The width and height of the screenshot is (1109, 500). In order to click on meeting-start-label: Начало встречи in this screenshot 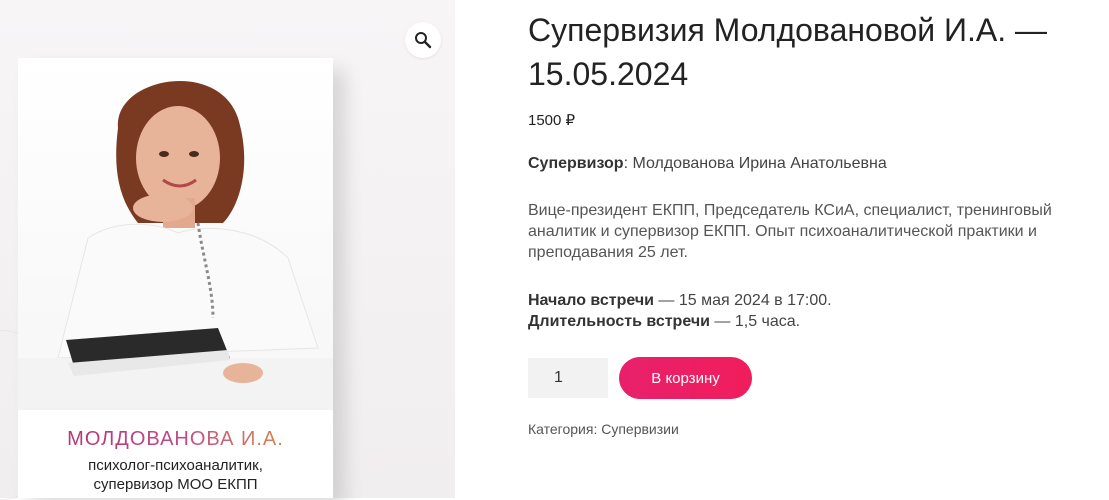, I will do `click(591, 300)`.